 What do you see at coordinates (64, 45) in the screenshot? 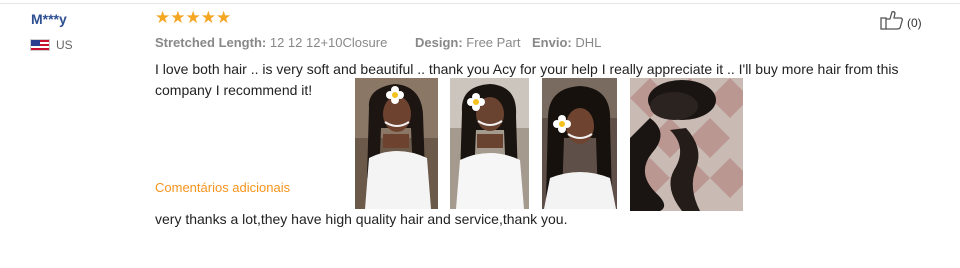
I see `country-label: US` at bounding box center [64, 45].